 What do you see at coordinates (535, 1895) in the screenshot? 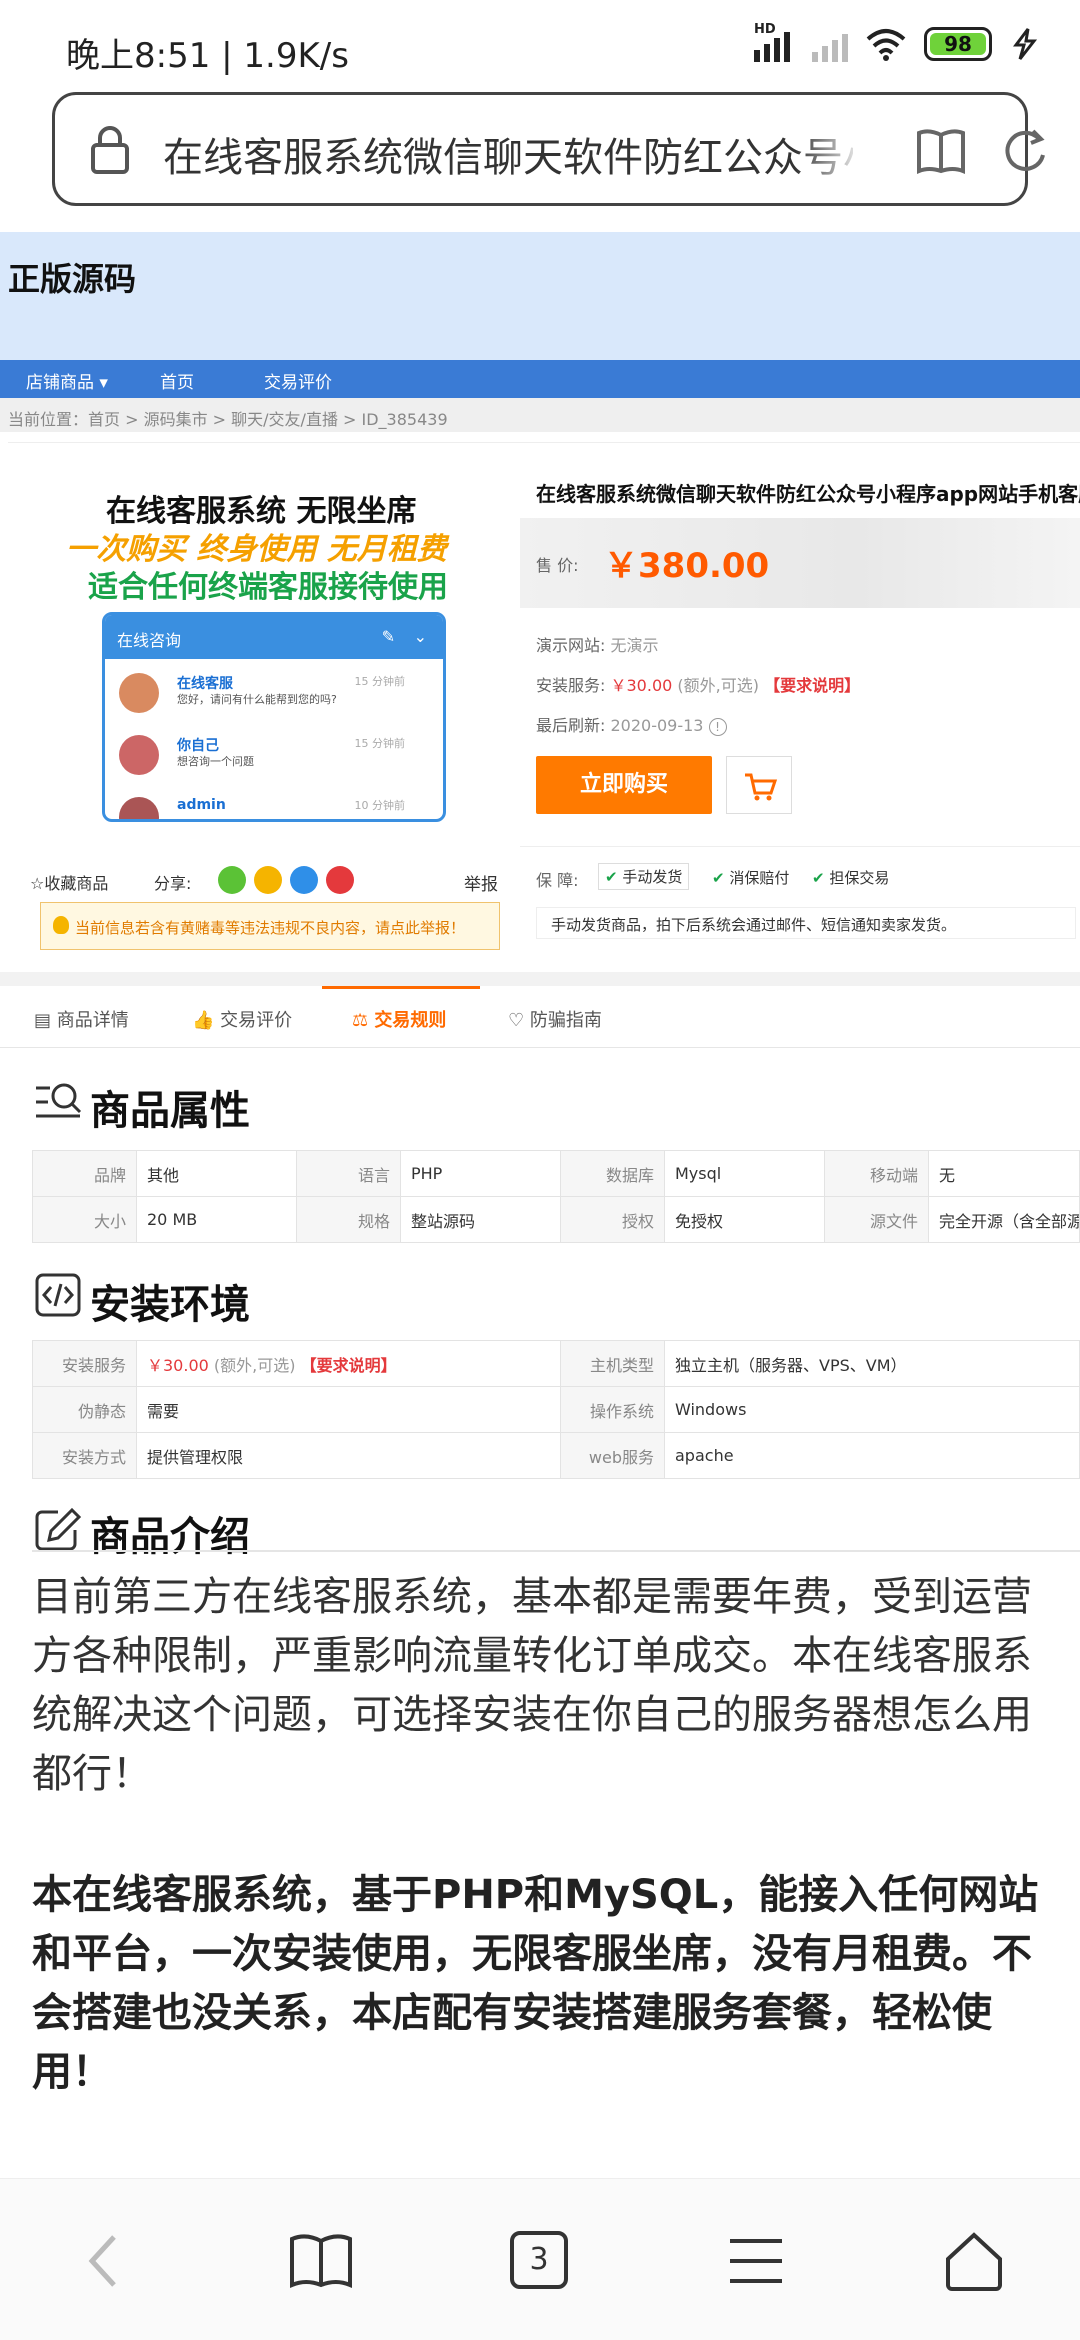
I see `intro-line: 本在线客服系统，基于PHP和MySQL，能接入任何网站` at bounding box center [535, 1895].